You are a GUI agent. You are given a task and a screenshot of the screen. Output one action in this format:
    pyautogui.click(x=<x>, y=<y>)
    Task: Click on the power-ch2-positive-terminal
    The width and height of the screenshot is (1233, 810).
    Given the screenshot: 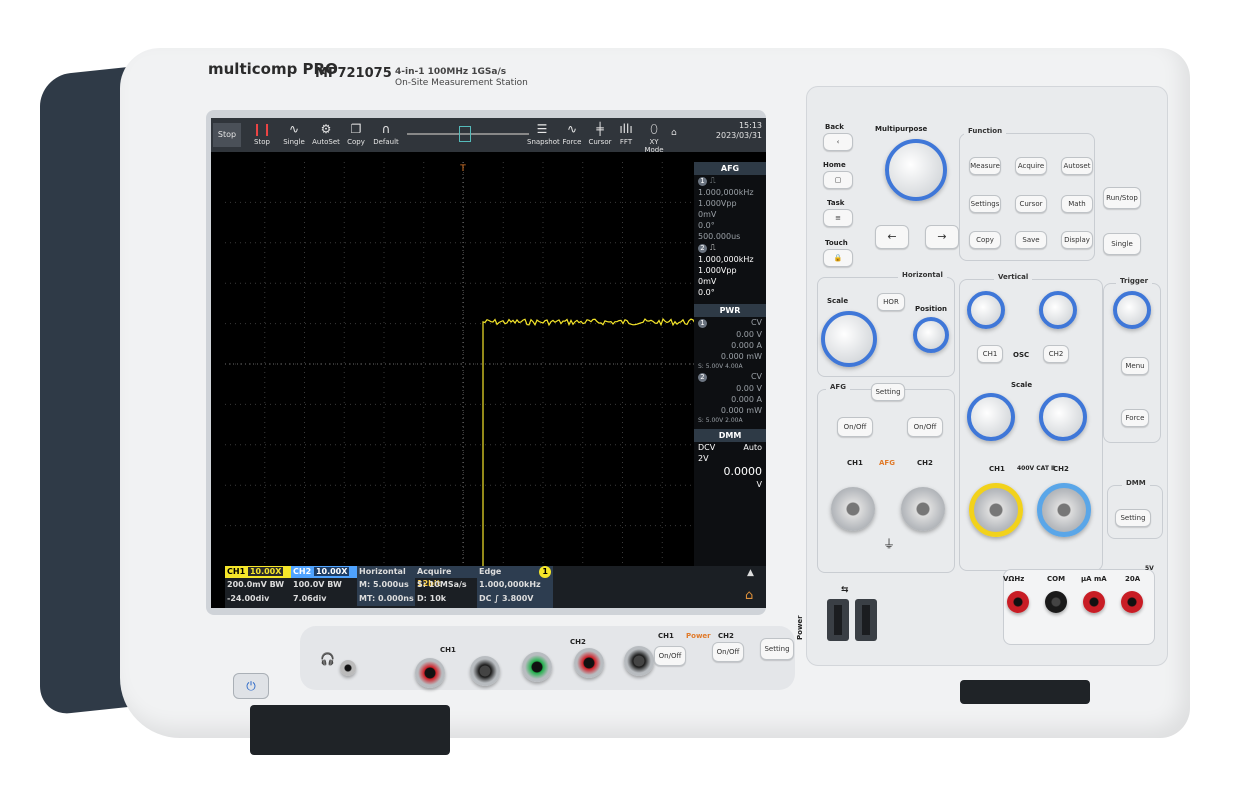 What is the action you would take?
    pyautogui.click(x=589, y=663)
    